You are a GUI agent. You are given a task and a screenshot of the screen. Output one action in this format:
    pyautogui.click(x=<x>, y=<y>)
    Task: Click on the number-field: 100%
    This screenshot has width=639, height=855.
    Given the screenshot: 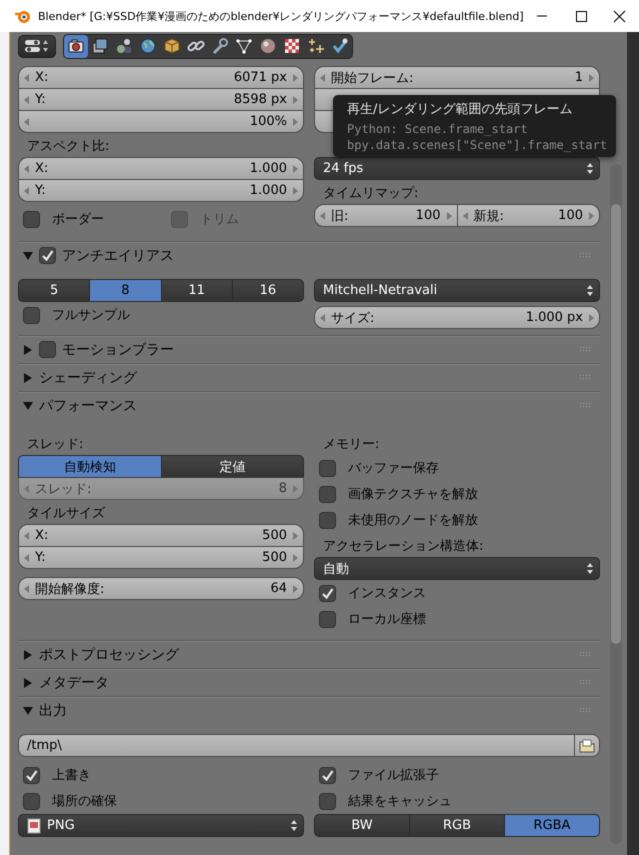 What is the action you would take?
    pyautogui.click(x=161, y=121)
    